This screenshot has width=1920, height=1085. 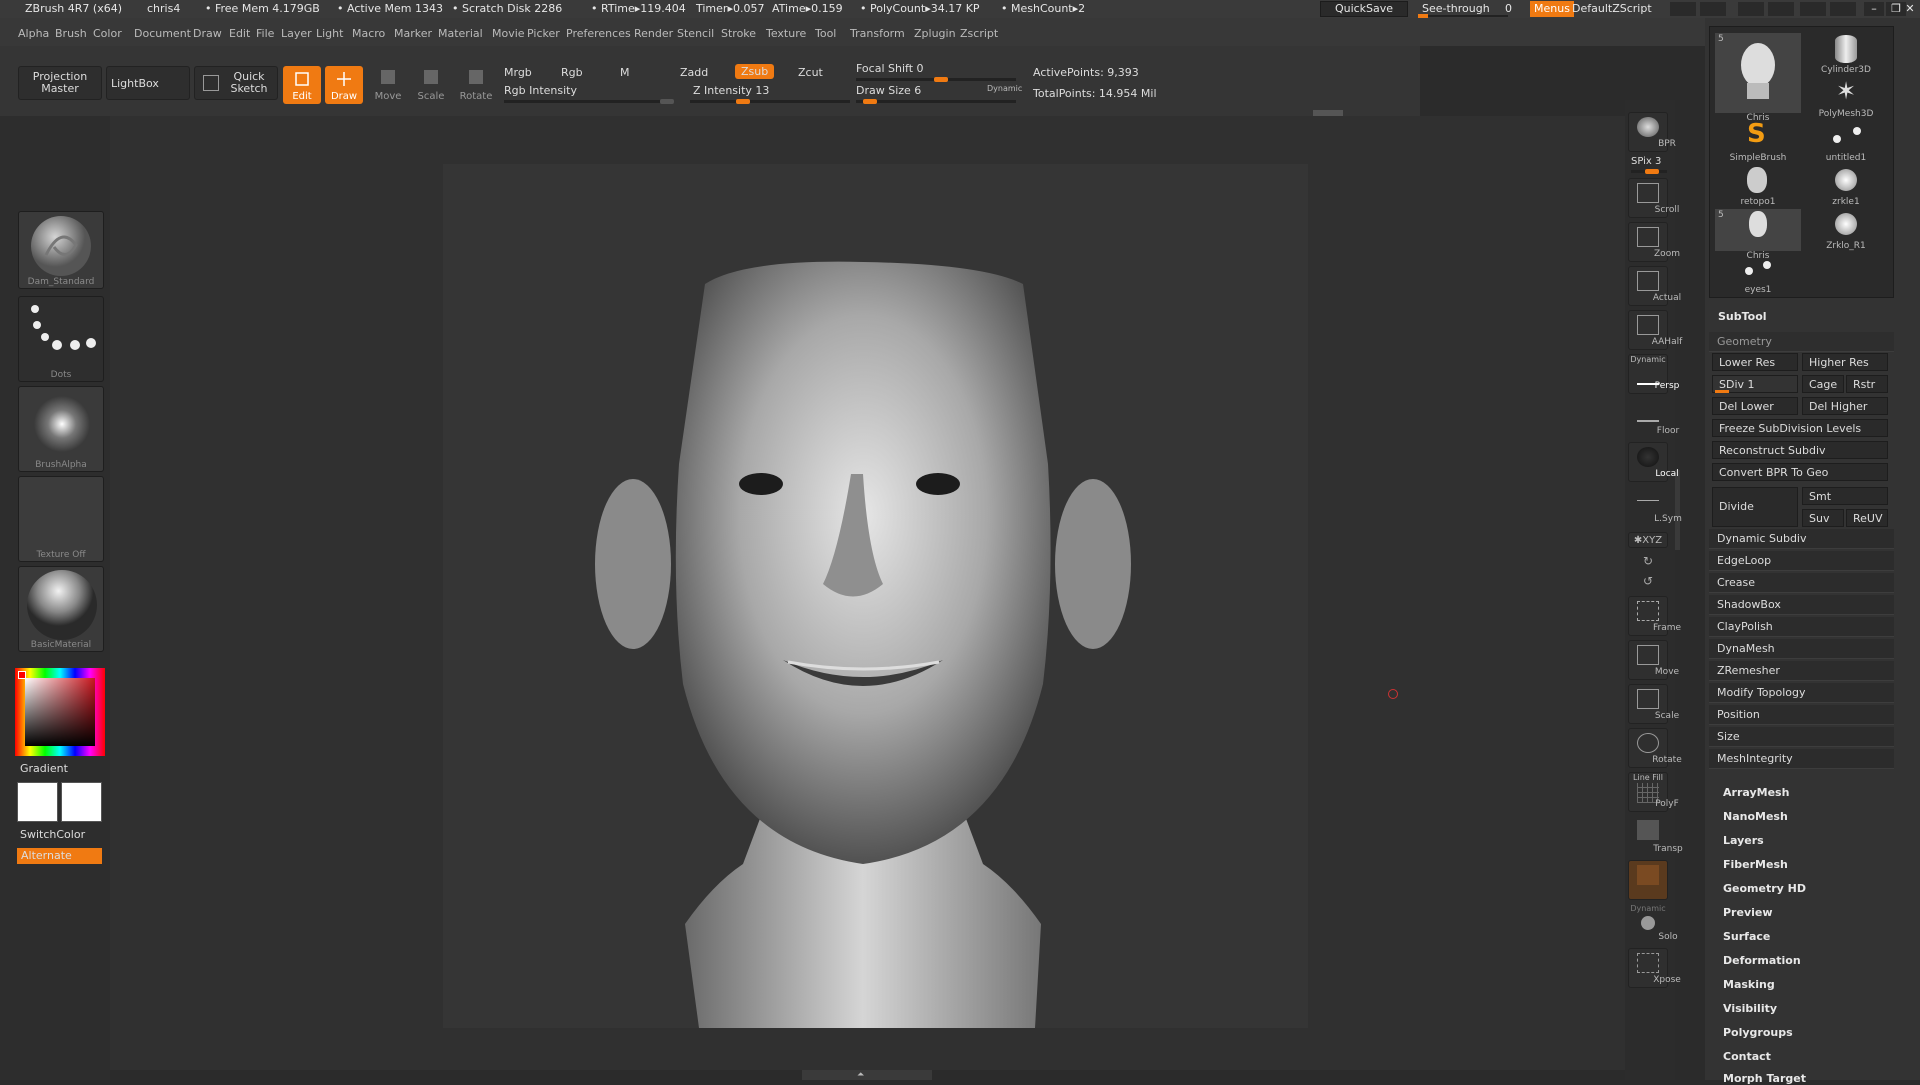 I want to click on spix-slider: SPix 3, so click(x=1646, y=161).